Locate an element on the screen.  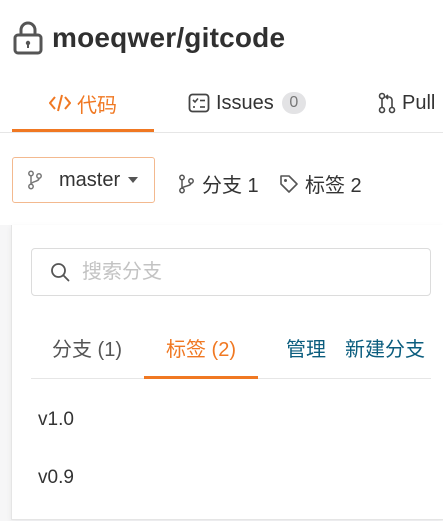
branches-link: 分支 1 is located at coordinates (218, 183).